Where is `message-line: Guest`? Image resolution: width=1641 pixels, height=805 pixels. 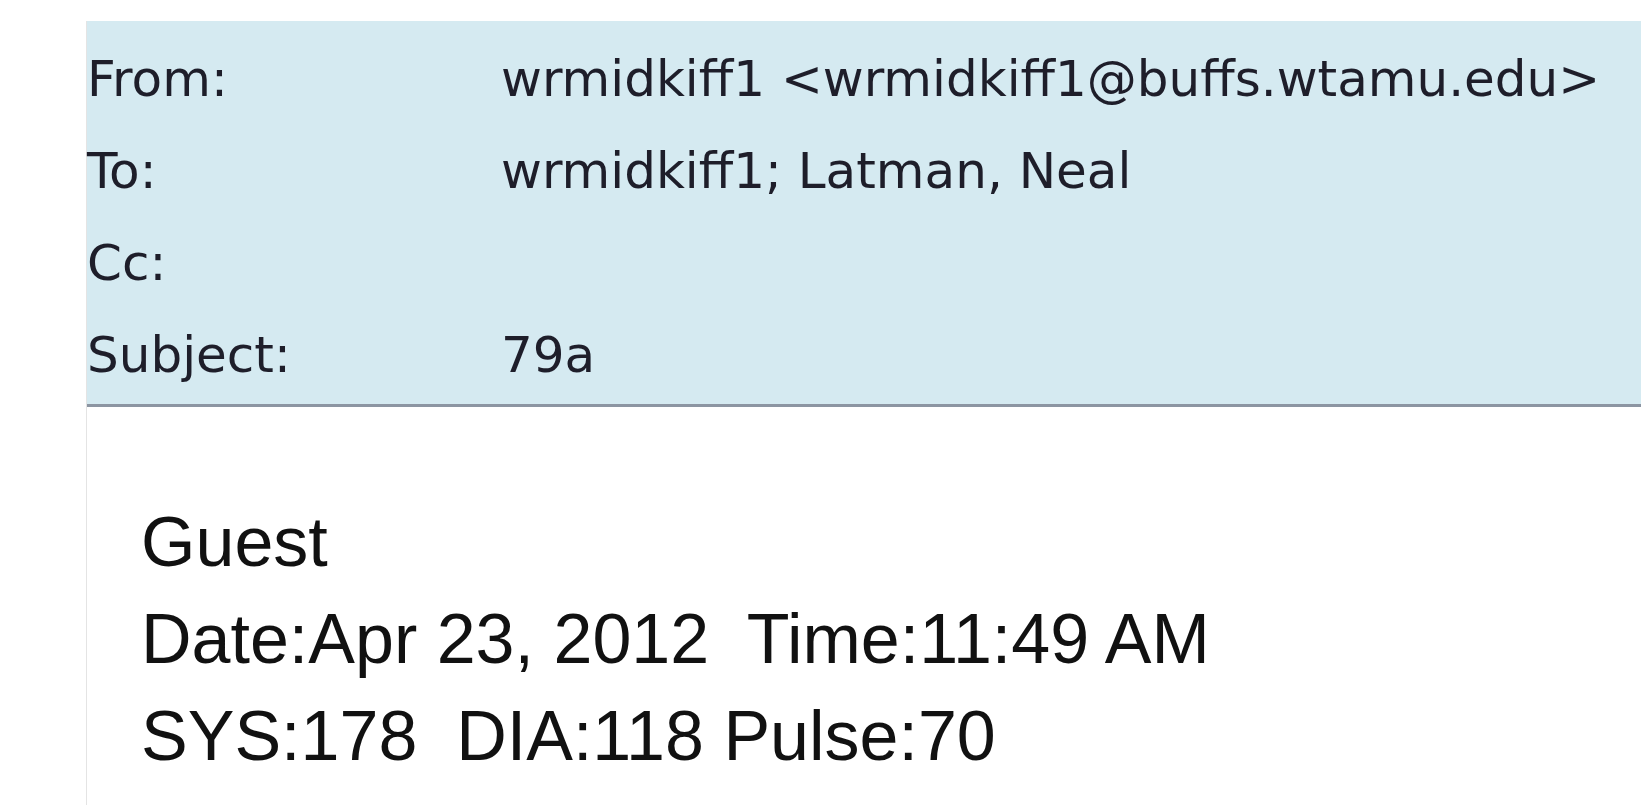 message-line: Guest is located at coordinates (234, 542).